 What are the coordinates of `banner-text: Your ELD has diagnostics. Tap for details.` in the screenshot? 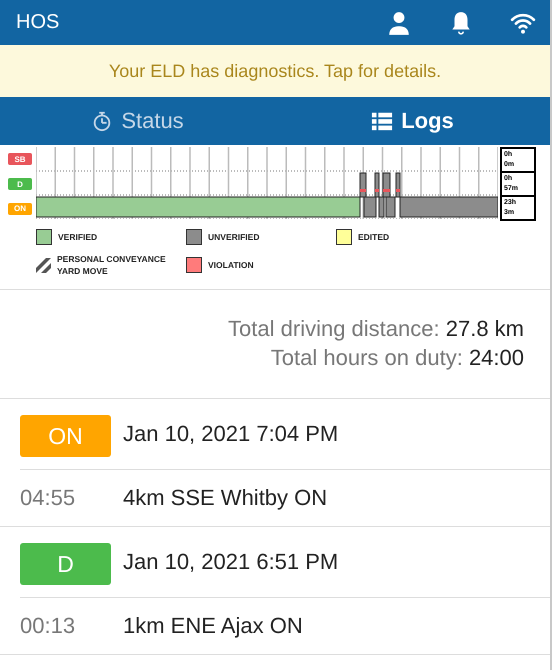 It's located at (275, 71).